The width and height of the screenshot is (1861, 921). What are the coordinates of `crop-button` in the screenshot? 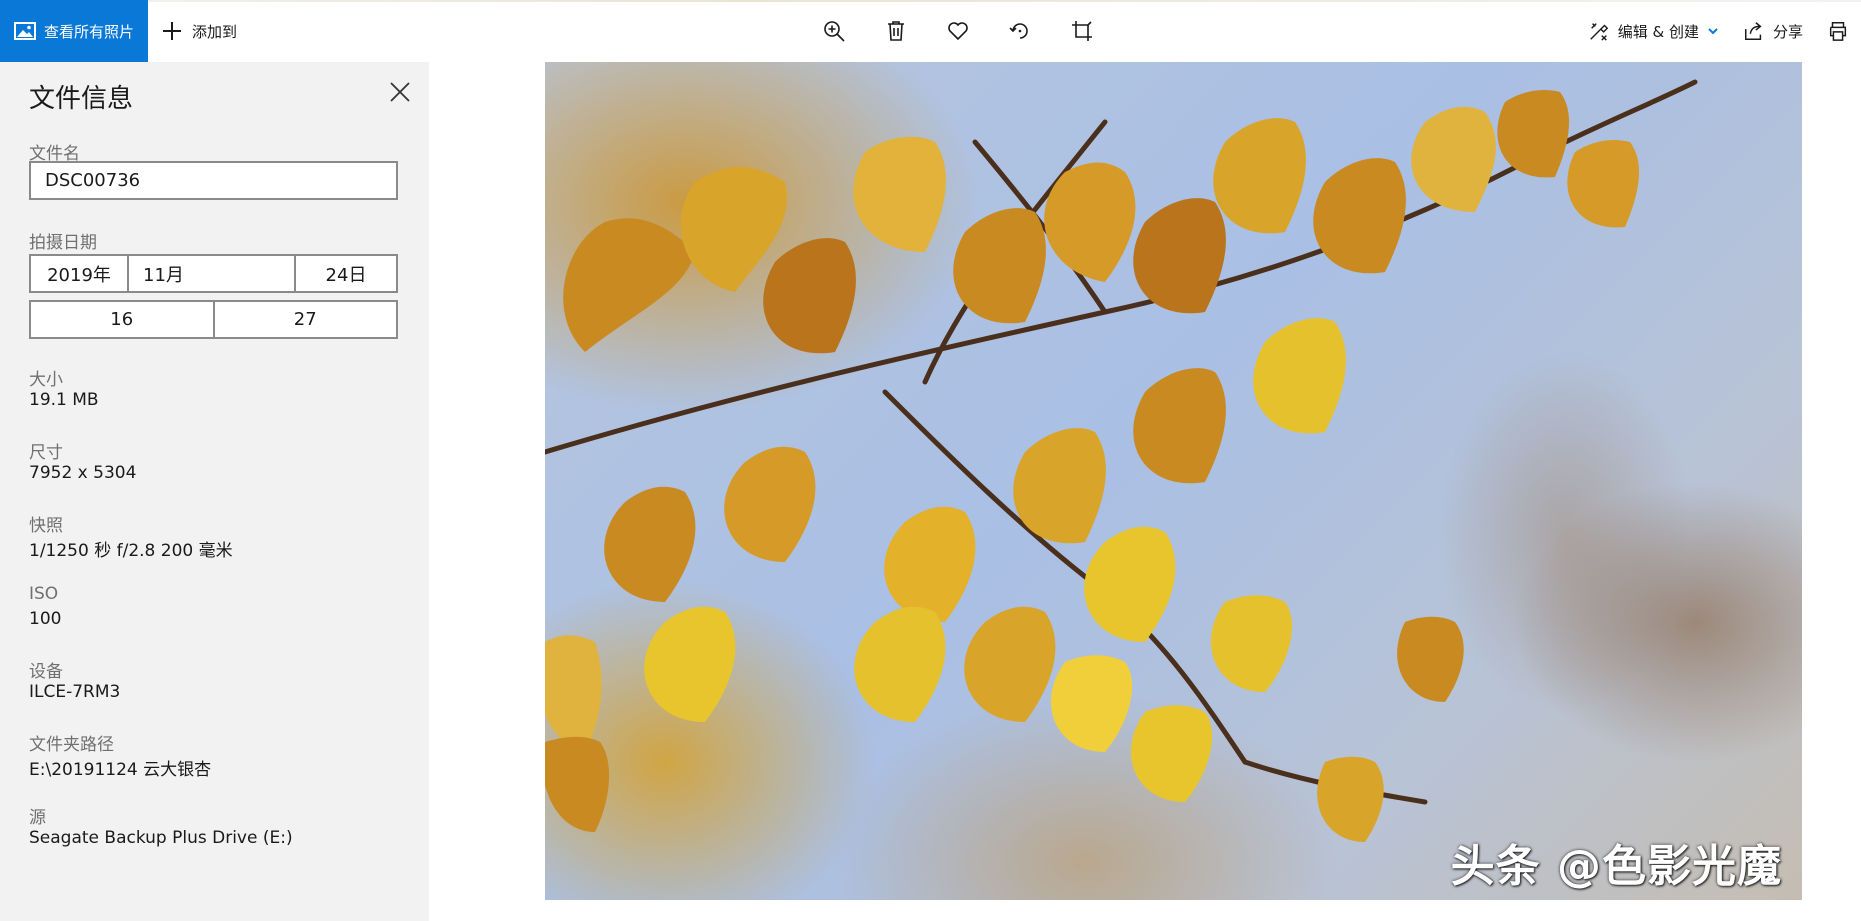 It's located at (1082, 31).